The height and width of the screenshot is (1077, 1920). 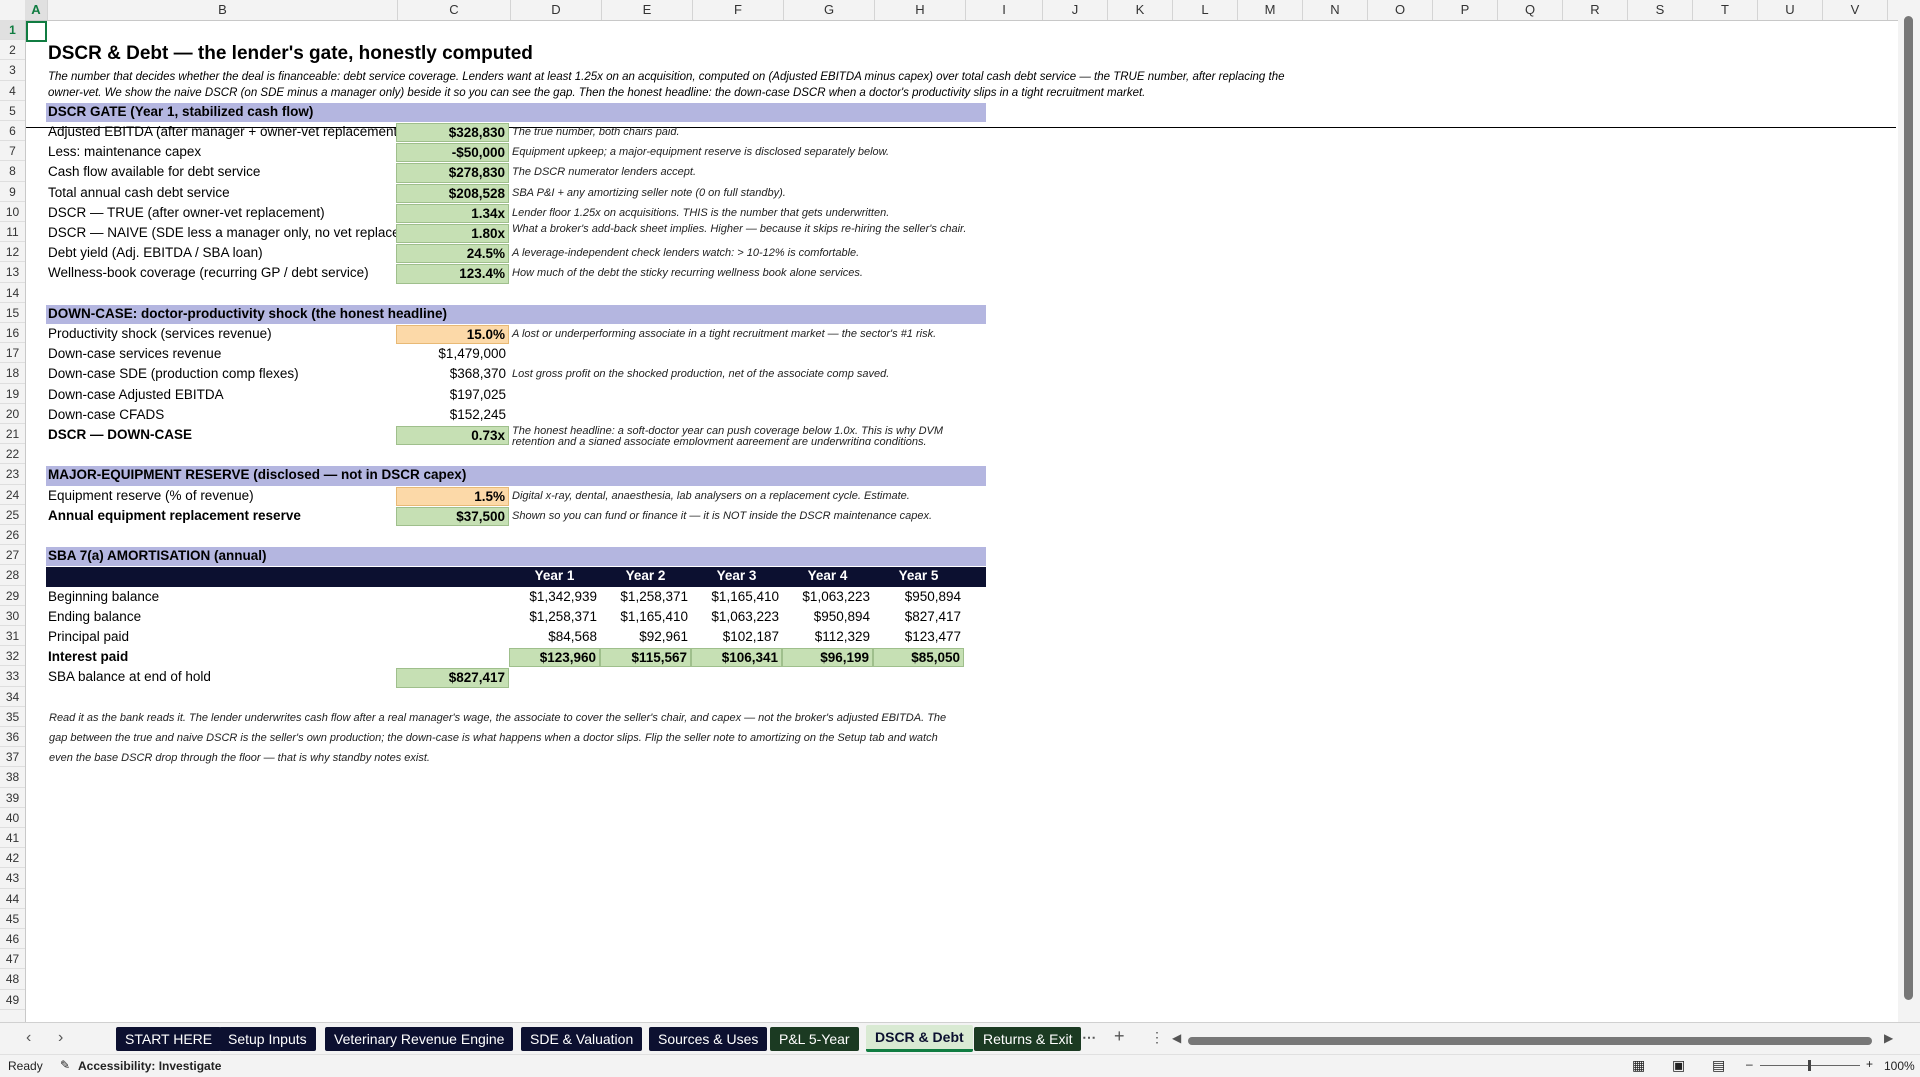 I want to click on column-header-e: E, so click(x=647, y=10).